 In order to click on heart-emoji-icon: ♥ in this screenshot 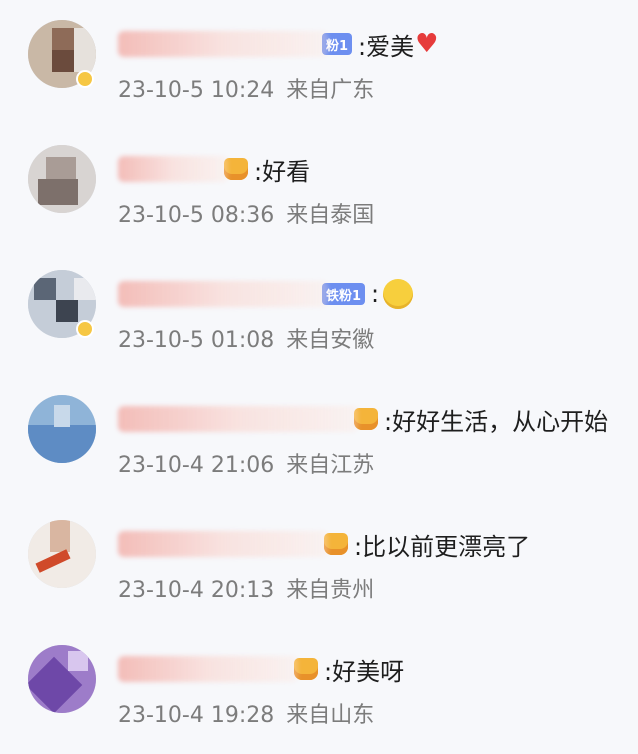, I will do `click(427, 44)`.